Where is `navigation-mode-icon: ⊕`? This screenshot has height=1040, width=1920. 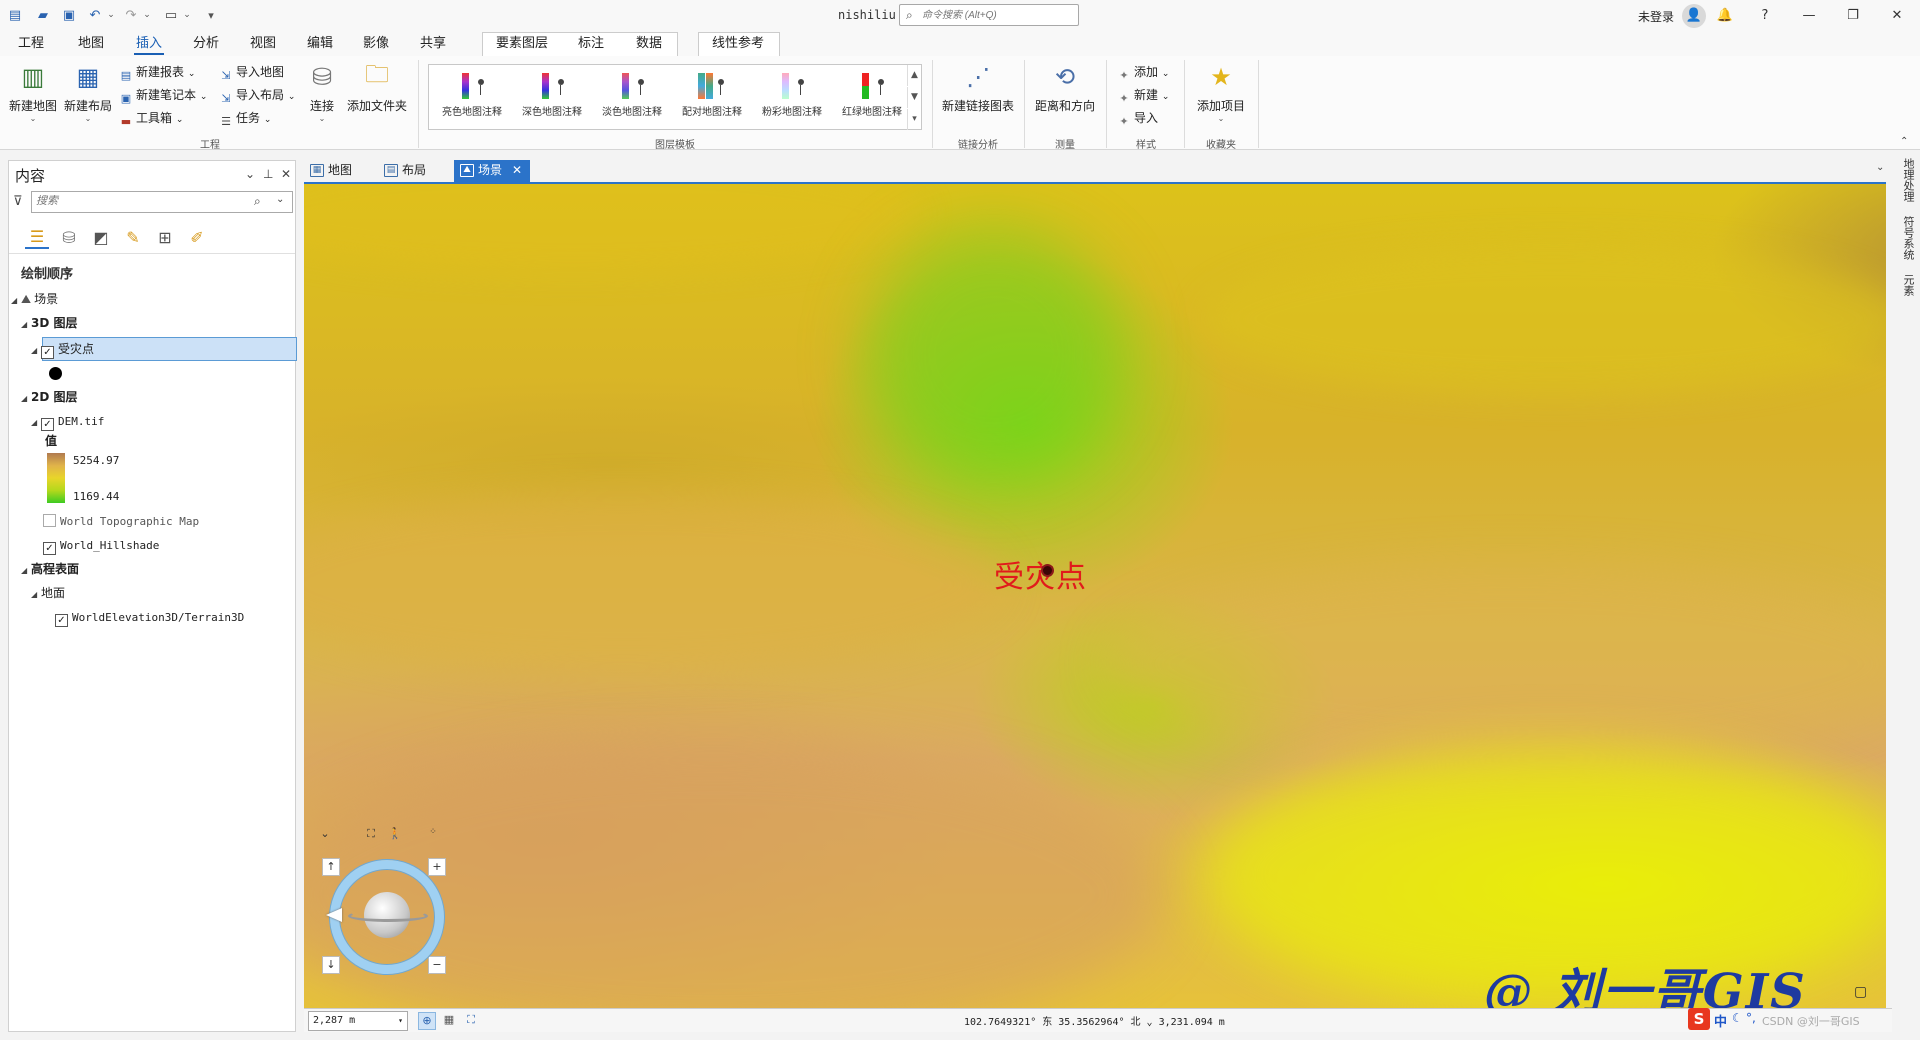
navigation-mode-icon: ⊕ is located at coordinates (427, 1021).